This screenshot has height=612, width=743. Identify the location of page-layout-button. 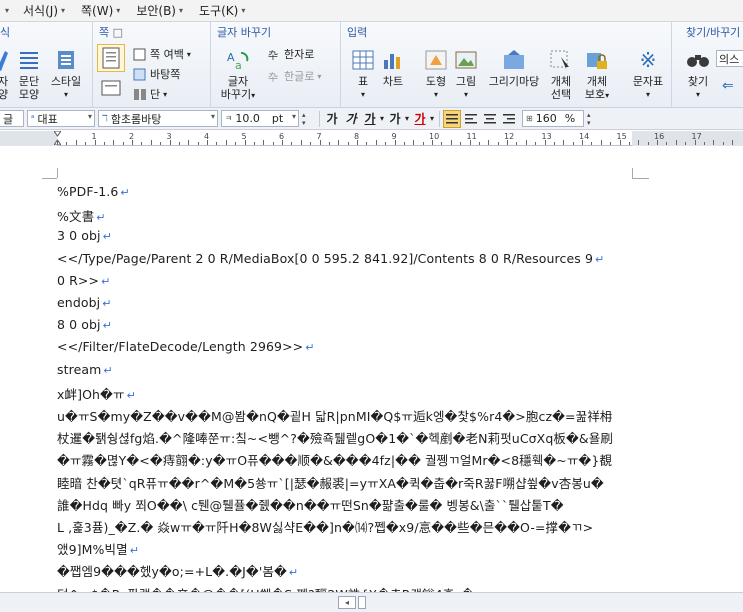
(111, 72).